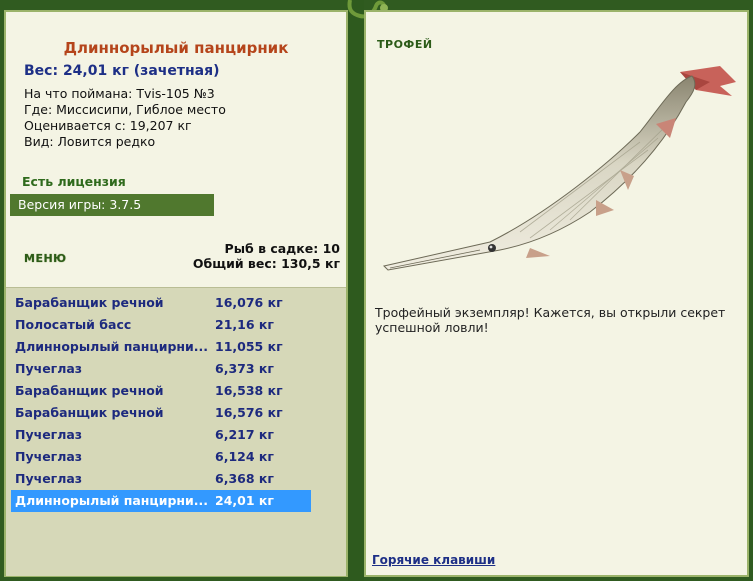 This screenshot has height=581, width=753. What do you see at coordinates (161, 457) in the screenshot?
I see `catch-row: Пучеглаз 6,124 кг` at bounding box center [161, 457].